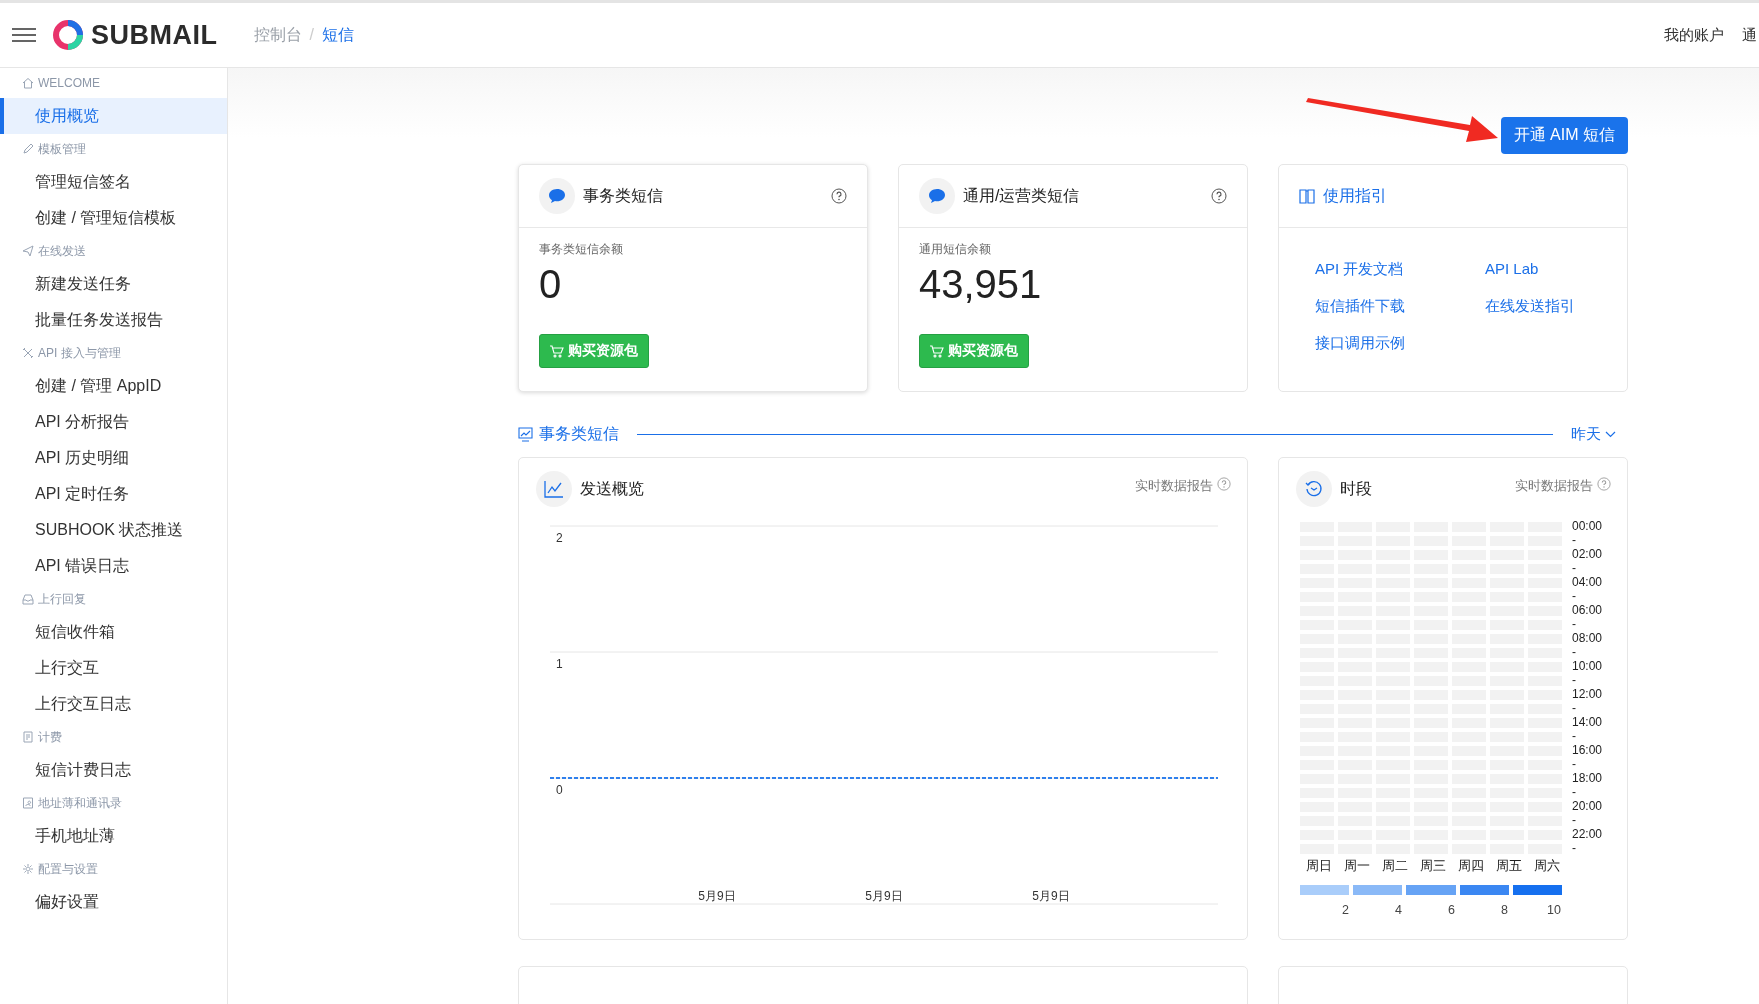  Describe the element at coordinates (1610, 434) in the screenshot. I see `chevron-down-icon` at that location.